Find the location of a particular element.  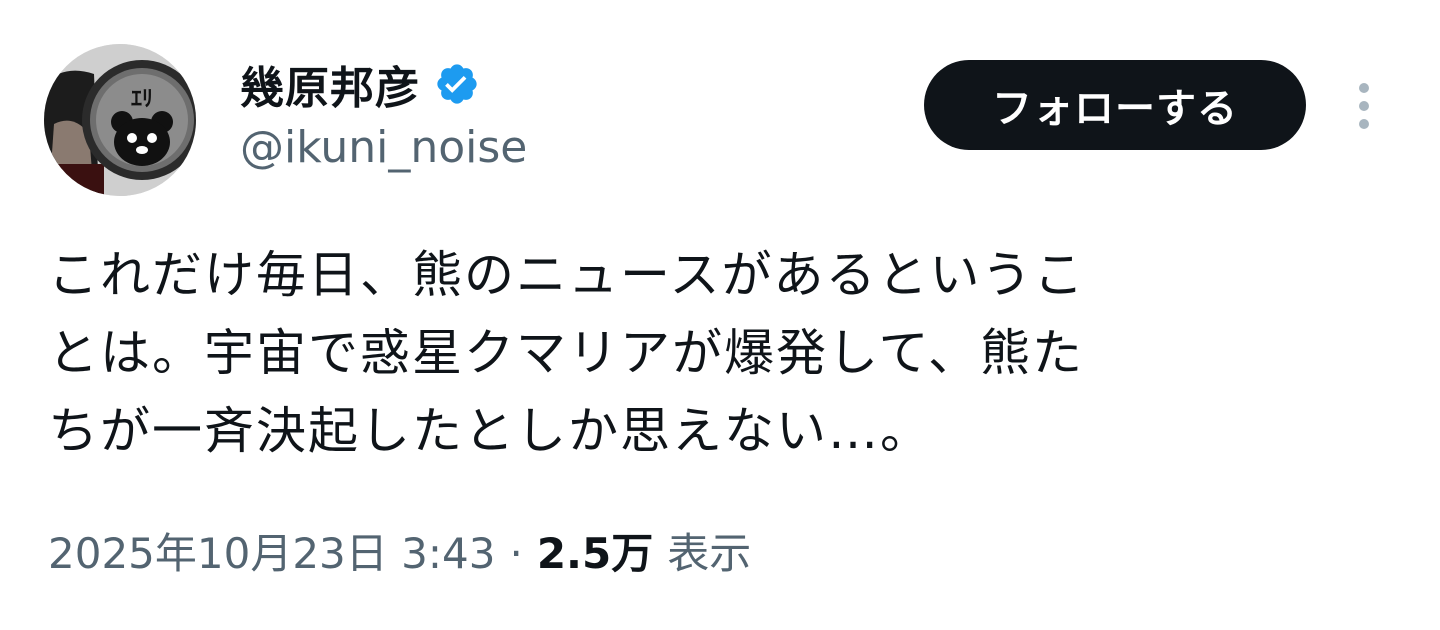

views-count: 2.5万 is located at coordinates (595, 550).